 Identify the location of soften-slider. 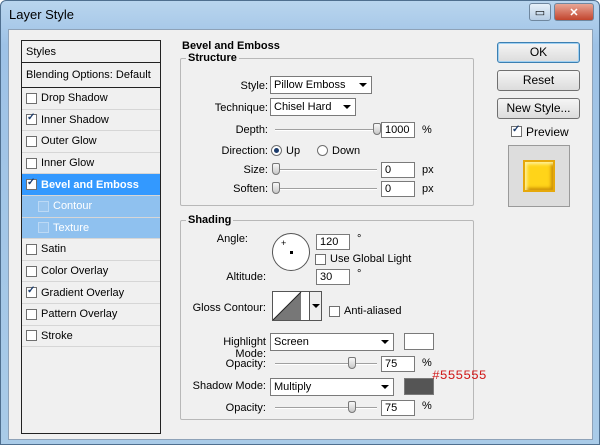
(324, 188).